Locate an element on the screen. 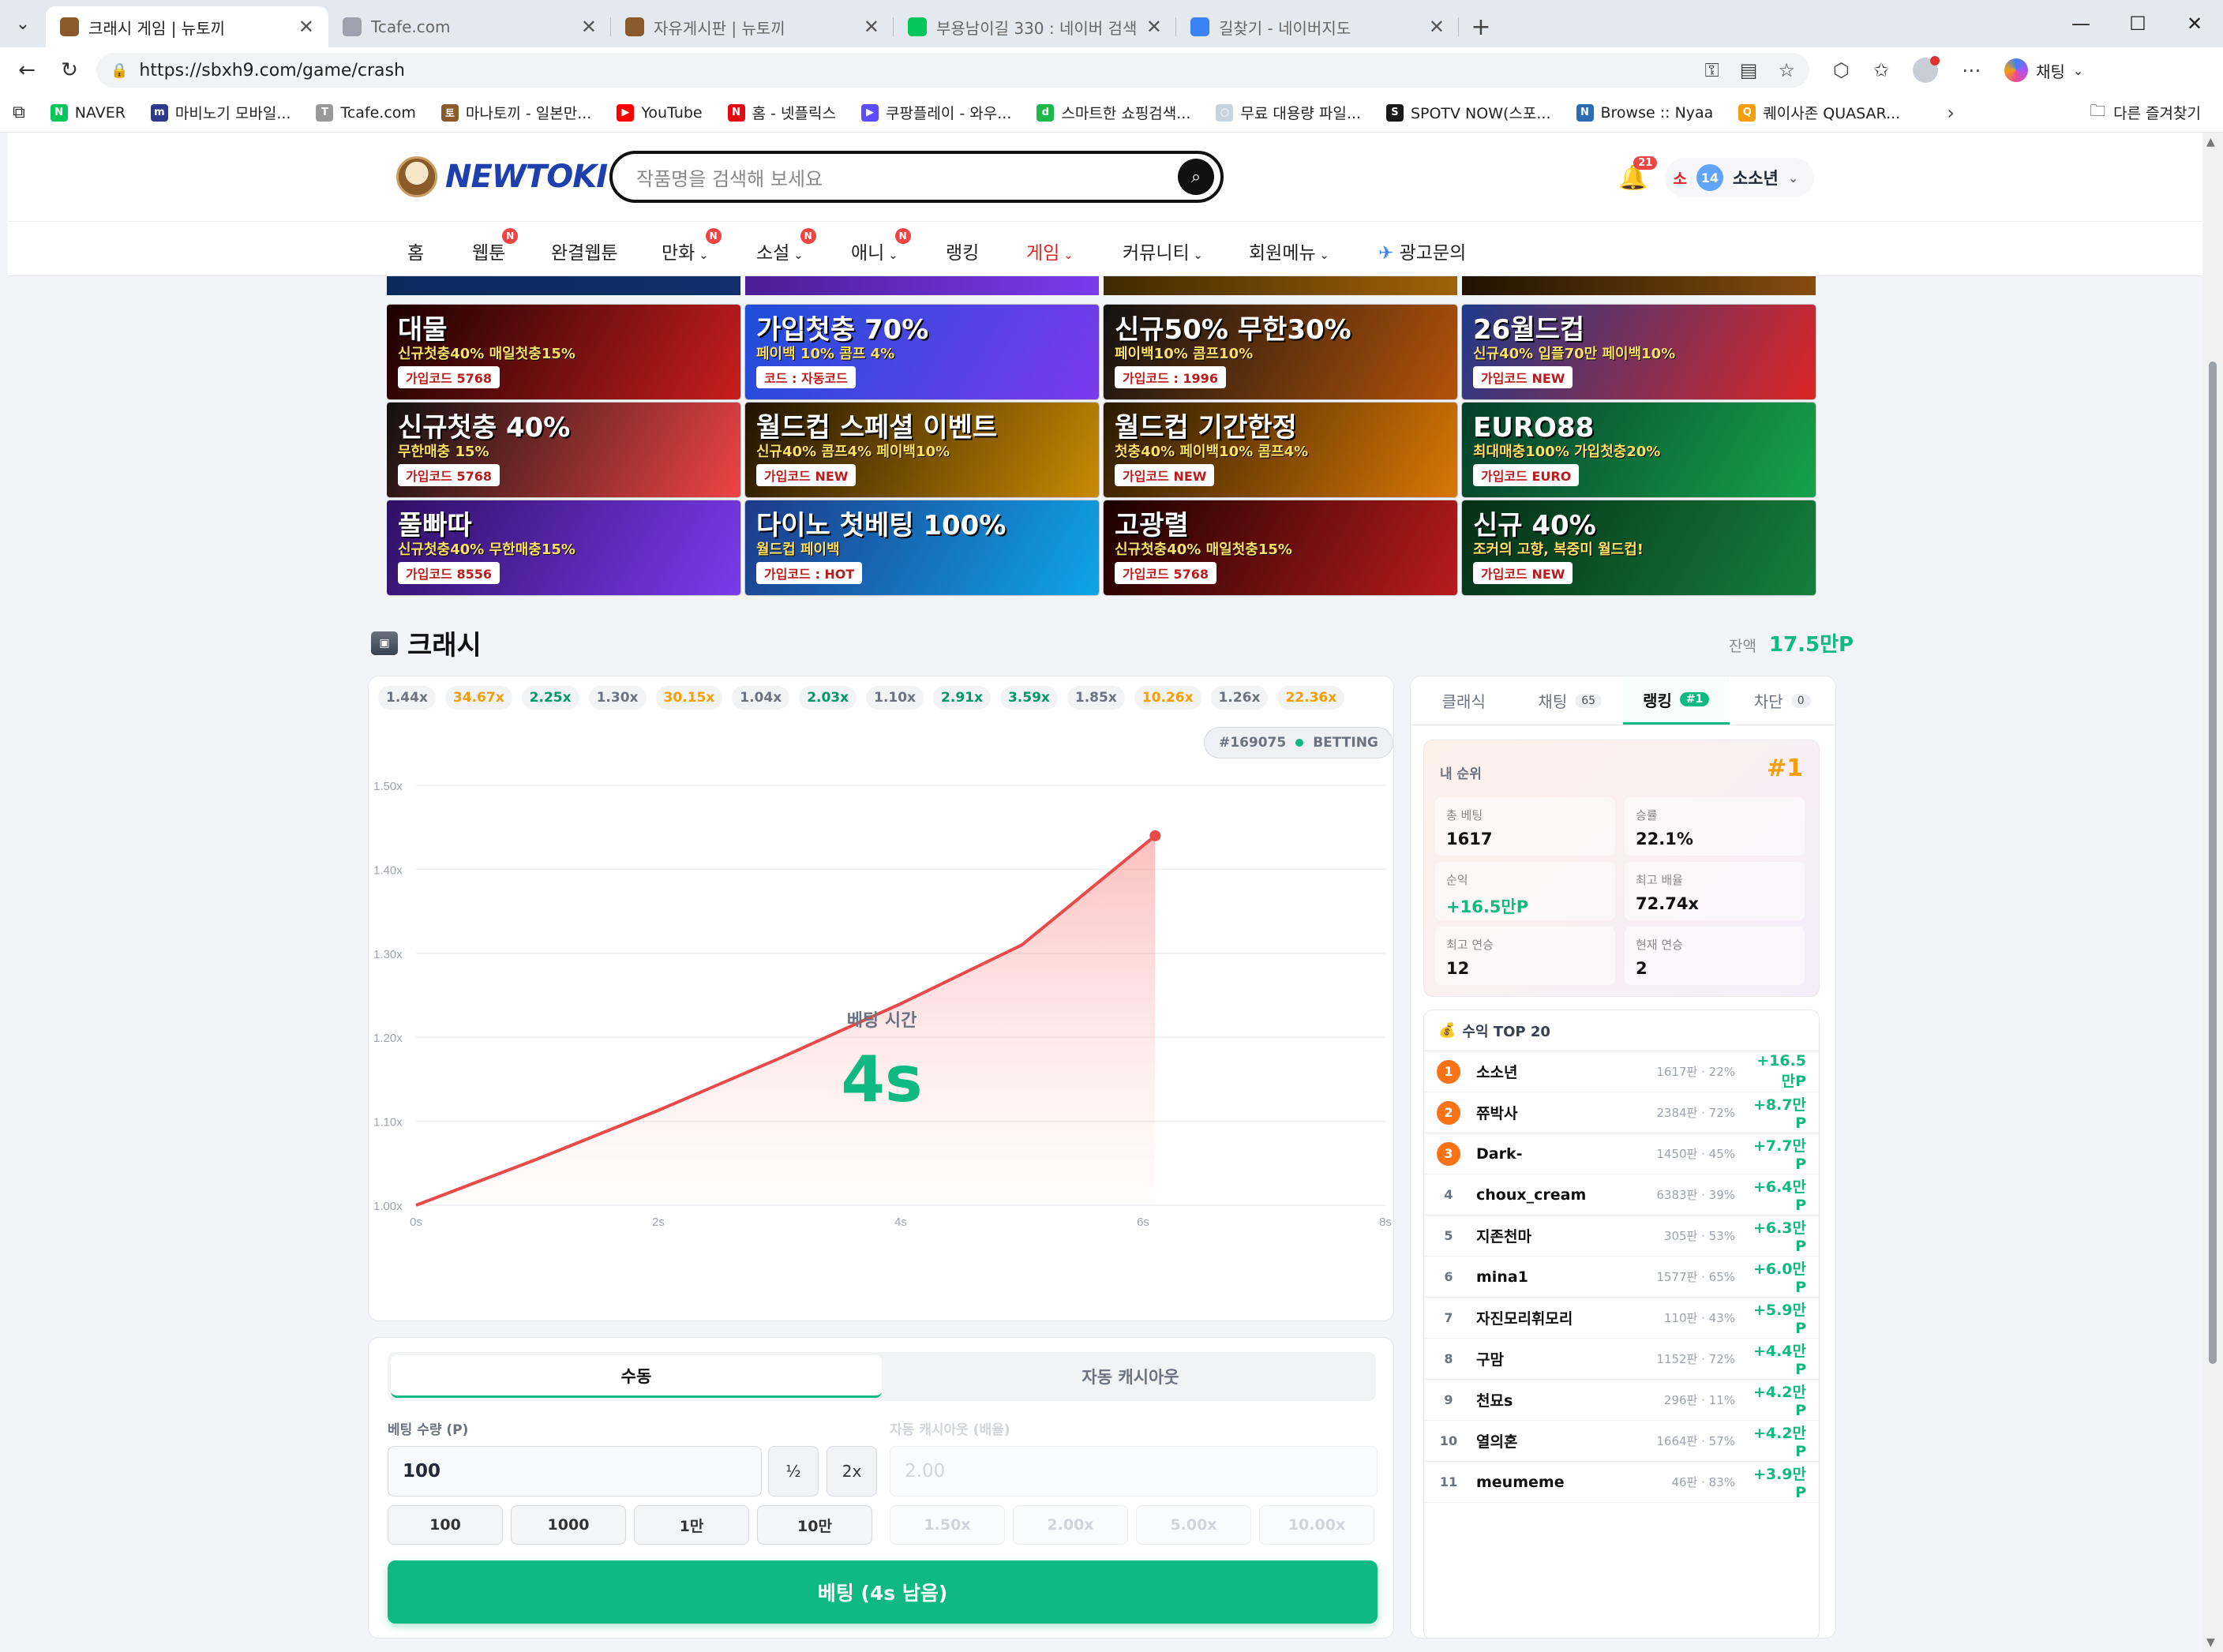 This screenshot has height=1652, width=2223. quick-amount-button: 1만 is located at coordinates (691, 1525).